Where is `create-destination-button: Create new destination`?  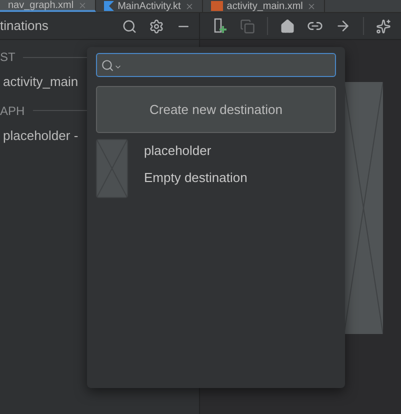
create-destination-button: Create new destination is located at coordinates (216, 109).